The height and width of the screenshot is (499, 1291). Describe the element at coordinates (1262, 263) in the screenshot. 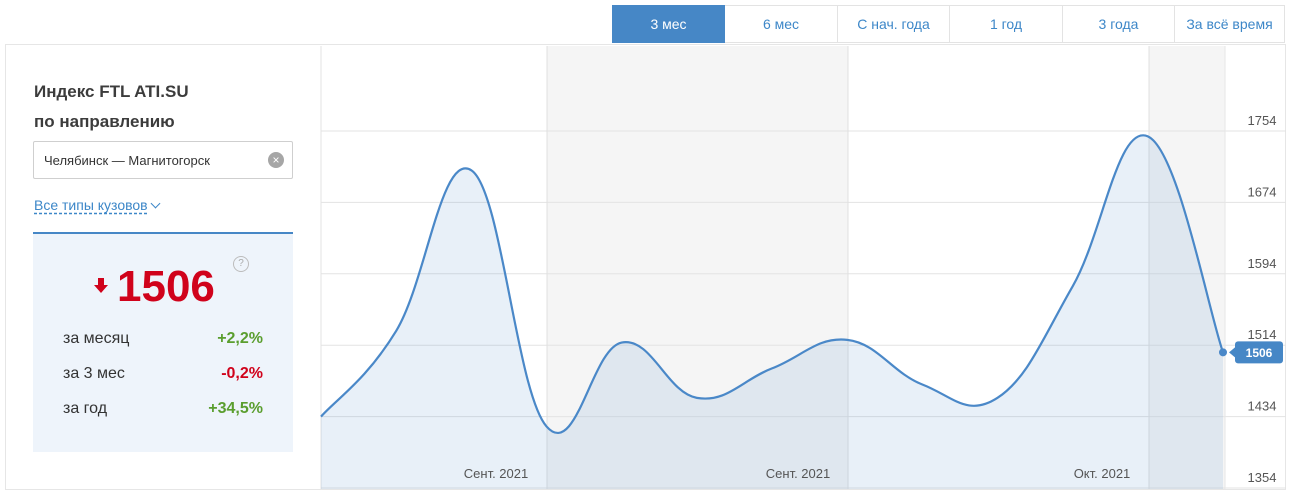

I see `y-tick-label: 1594` at that location.